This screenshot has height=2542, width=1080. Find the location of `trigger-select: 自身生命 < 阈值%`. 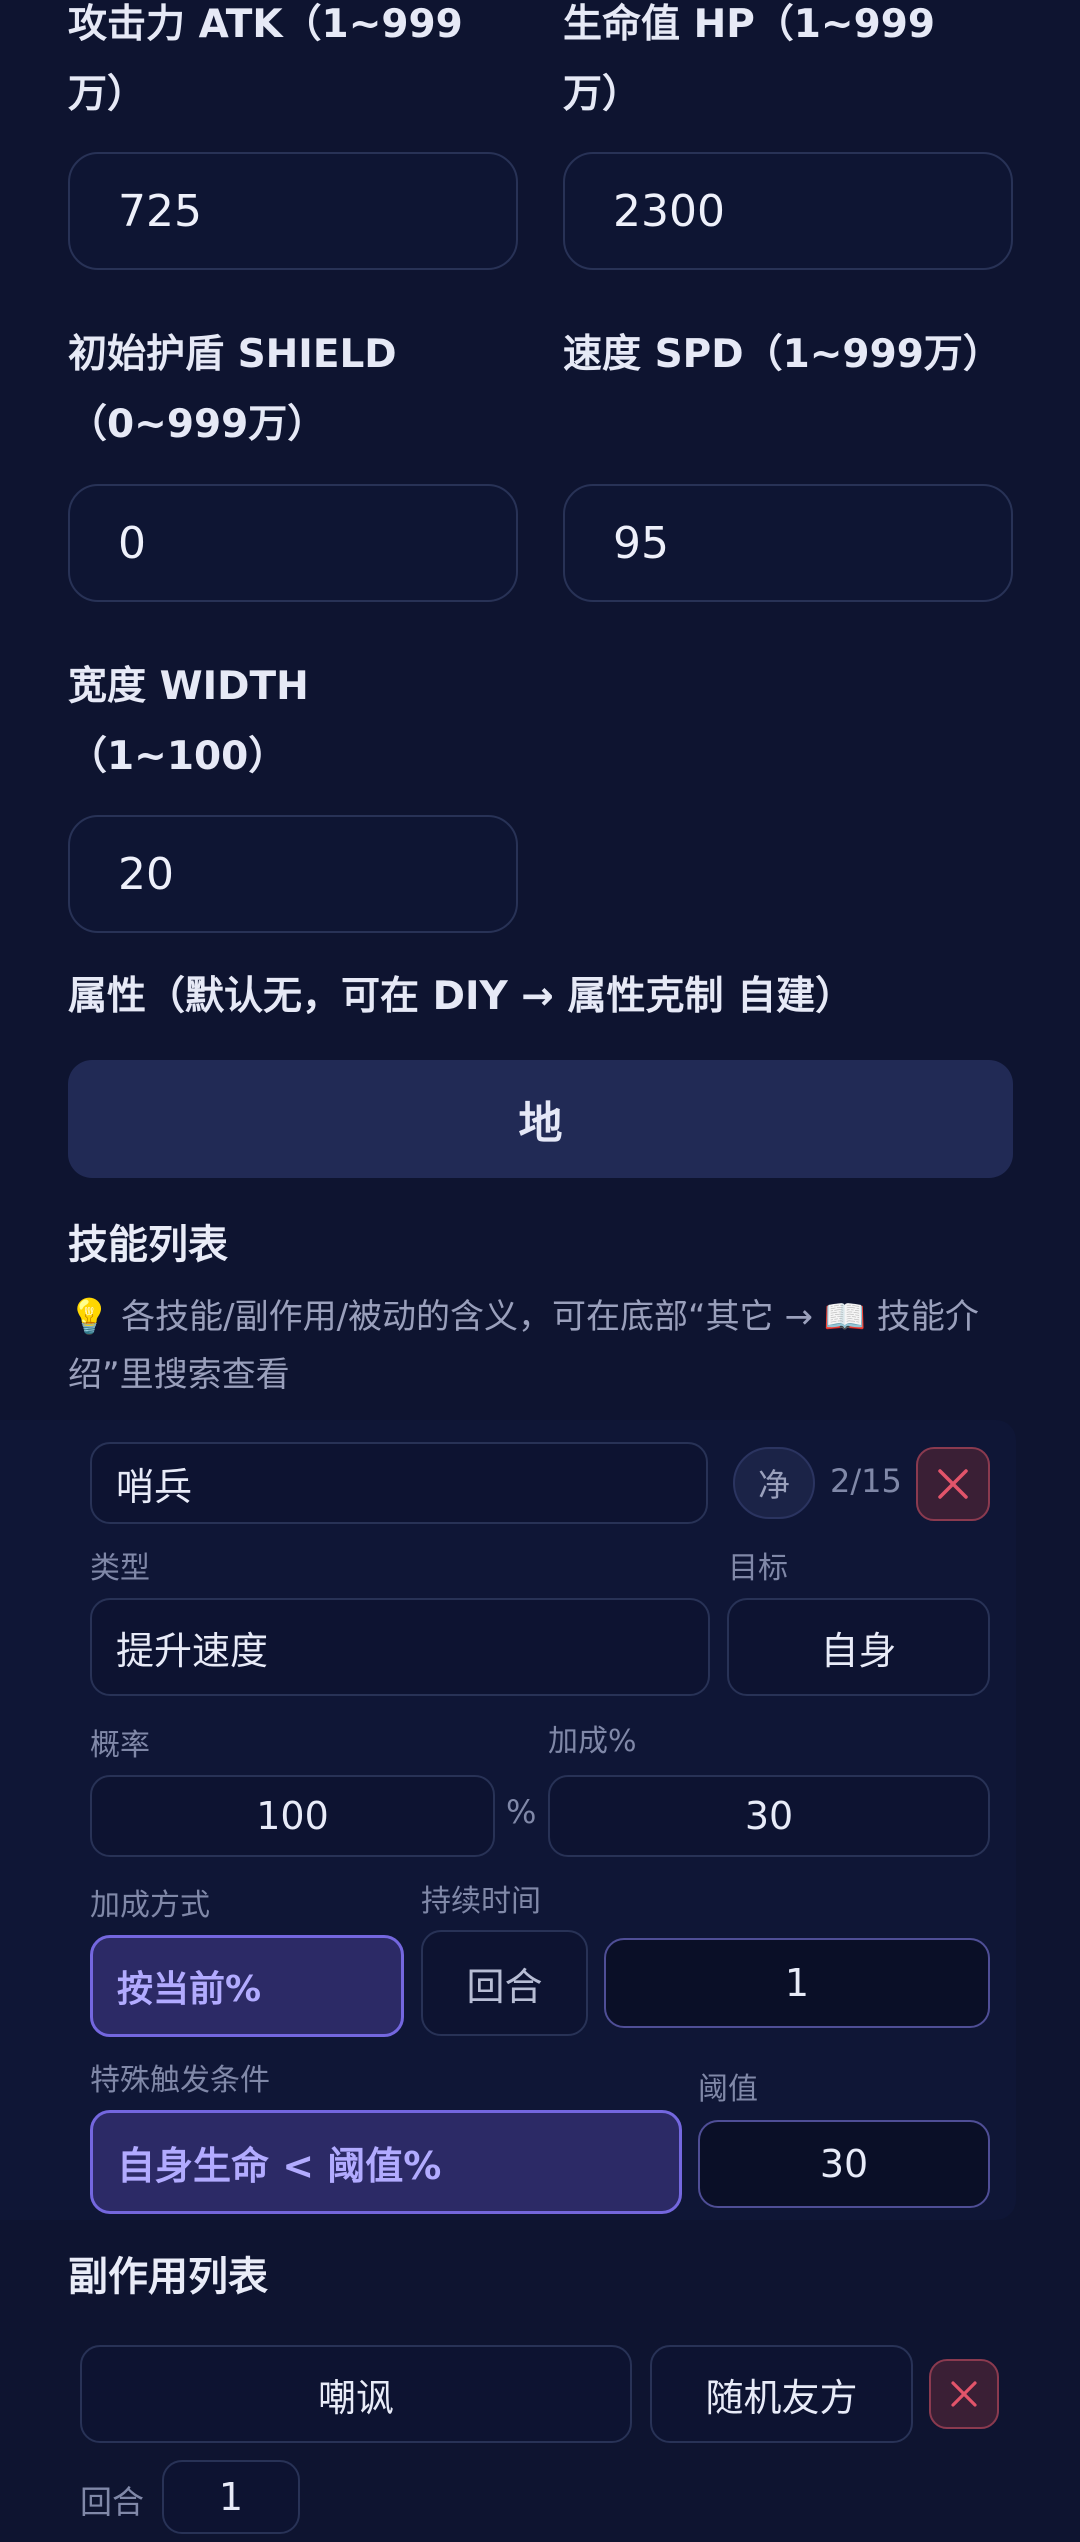

trigger-select: 自身生命 < 阈值% is located at coordinates (386, 2162).